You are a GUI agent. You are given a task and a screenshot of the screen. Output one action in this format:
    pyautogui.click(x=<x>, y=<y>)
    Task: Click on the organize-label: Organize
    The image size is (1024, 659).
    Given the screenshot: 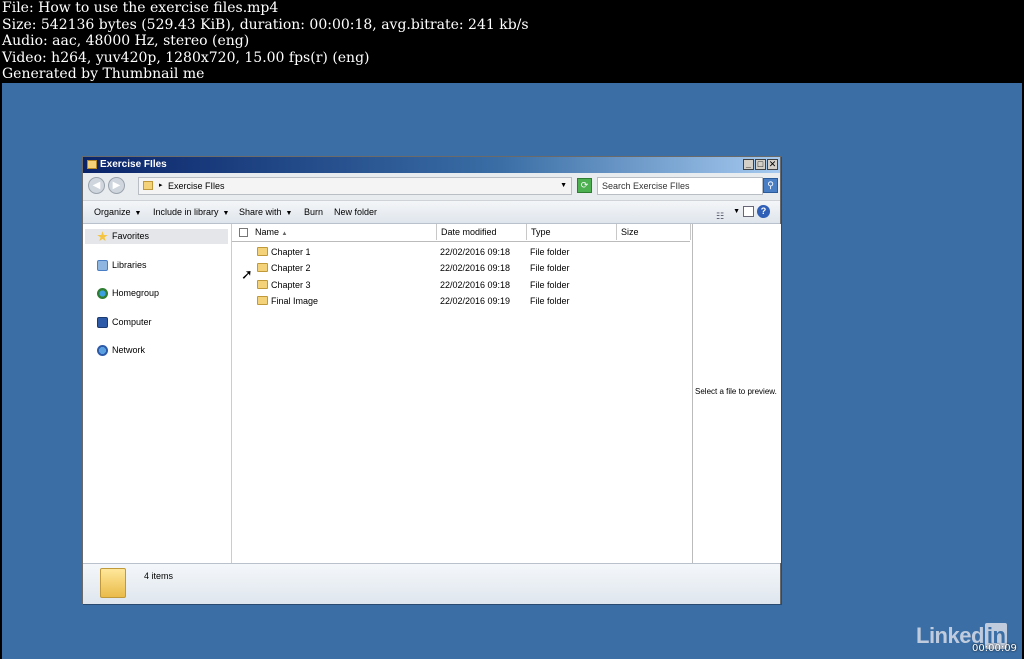 What is the action you would take?
    pyautogui.click(x=112, y=212)
    